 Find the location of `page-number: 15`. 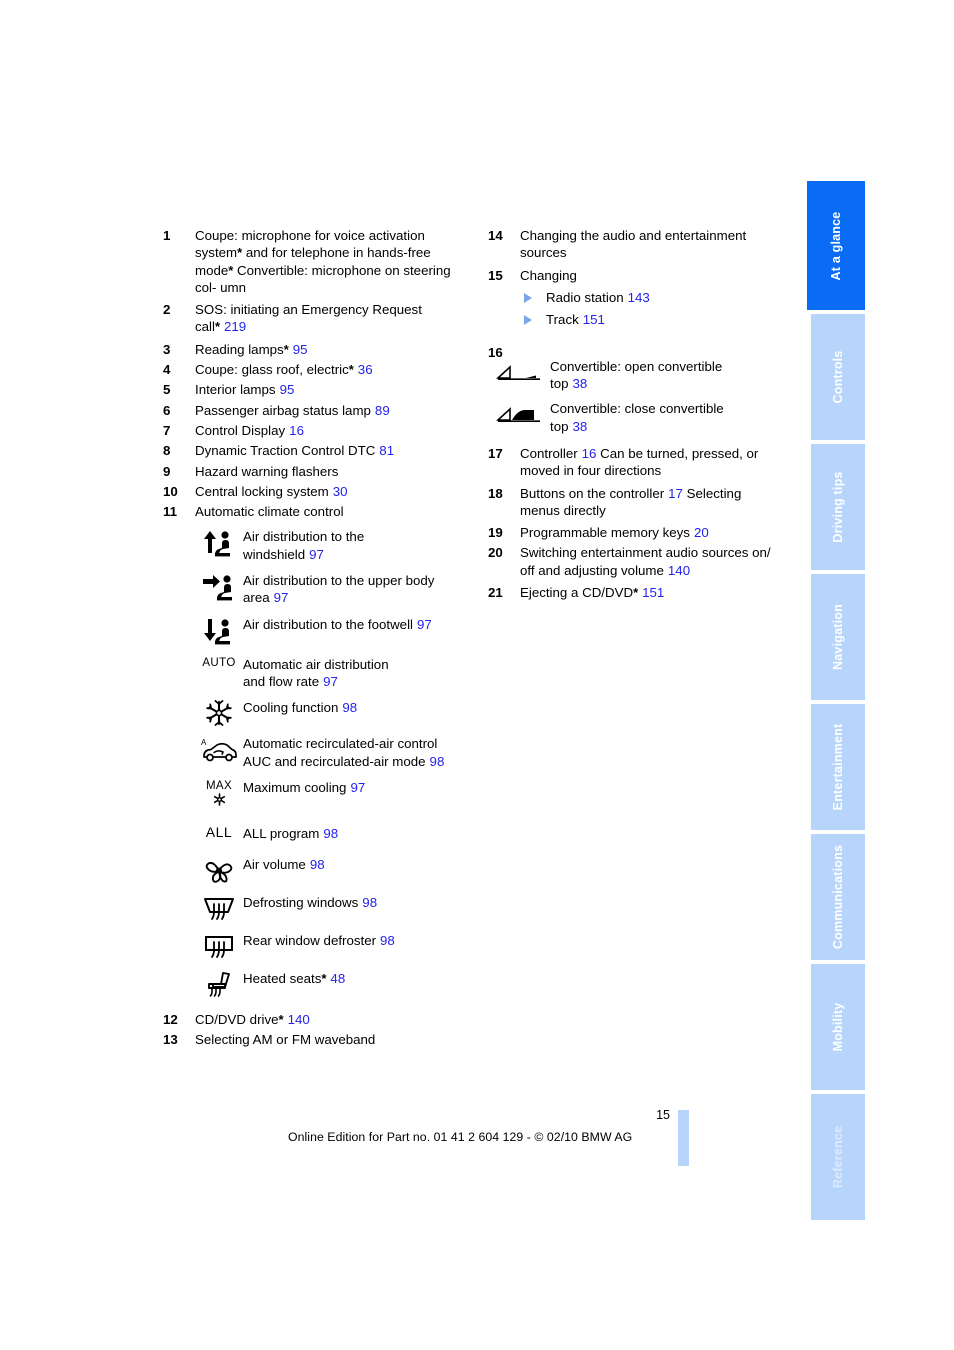

page-number: 15 is located at coordinates (663, 1115).